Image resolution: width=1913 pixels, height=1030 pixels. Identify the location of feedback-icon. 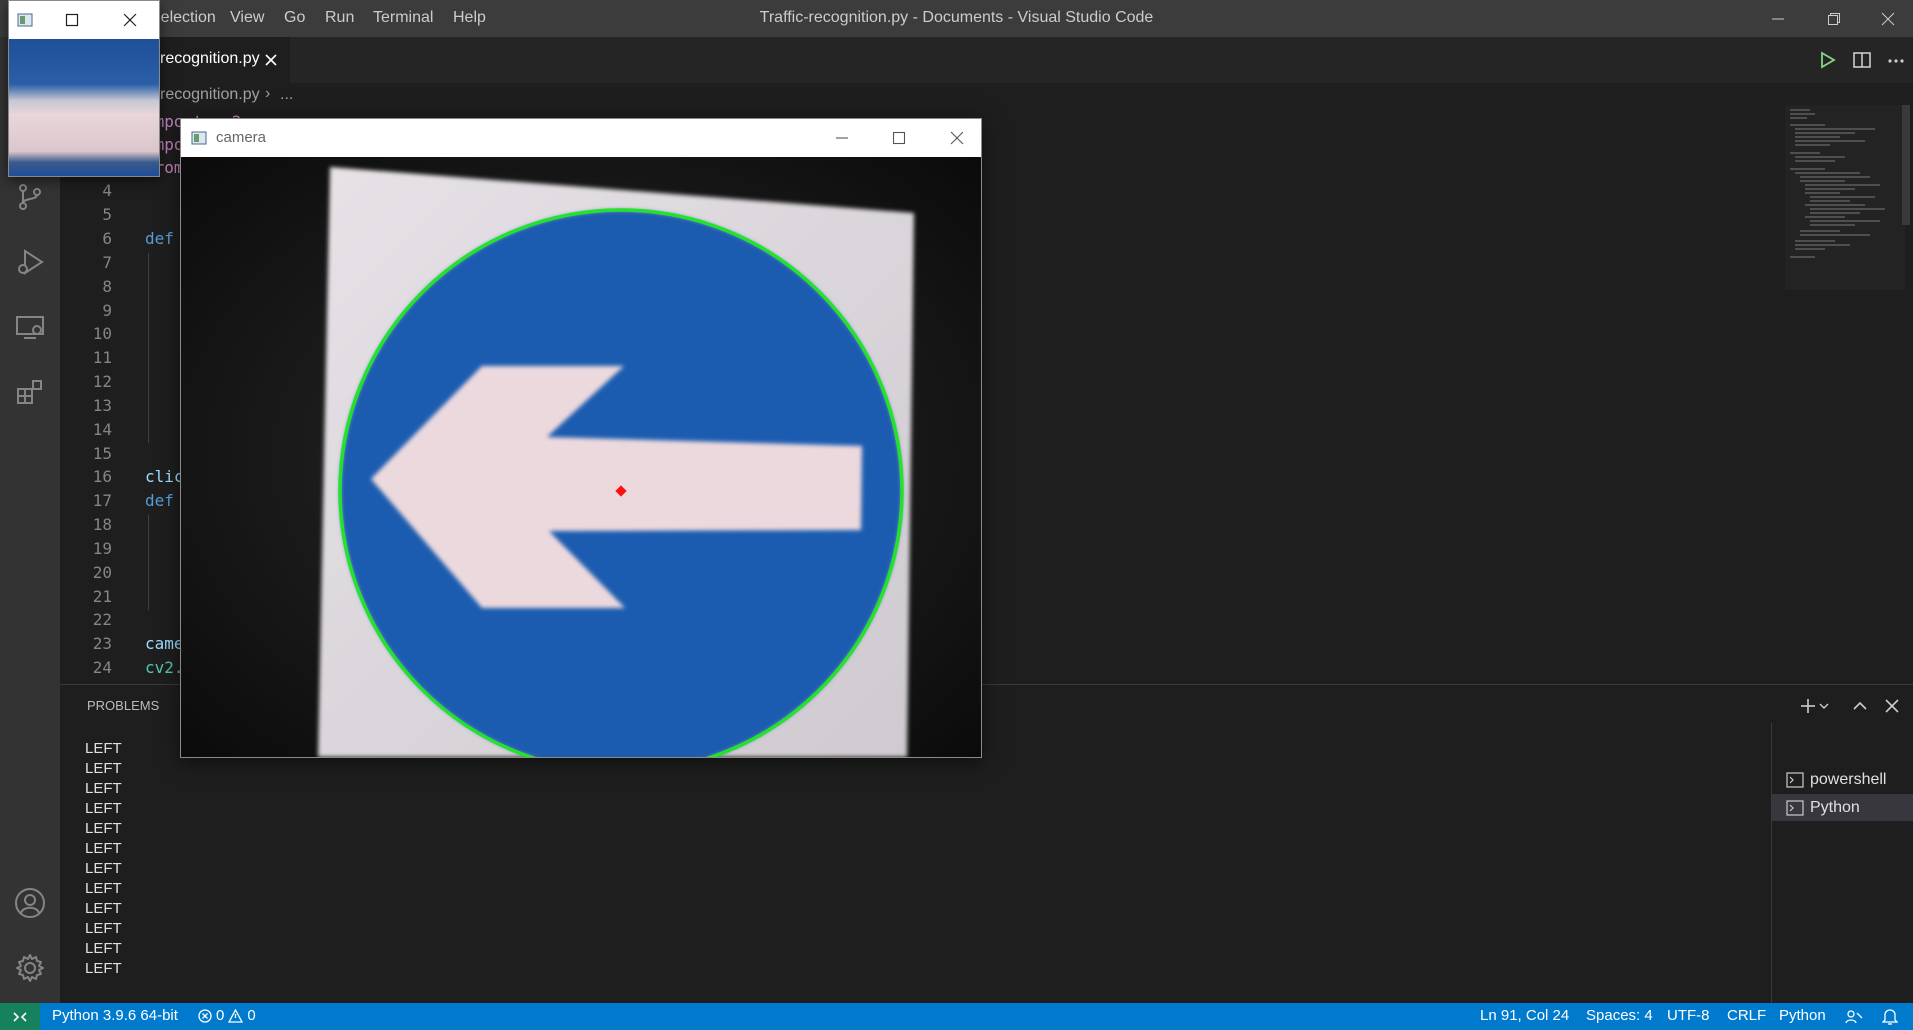
(1854, 1017).